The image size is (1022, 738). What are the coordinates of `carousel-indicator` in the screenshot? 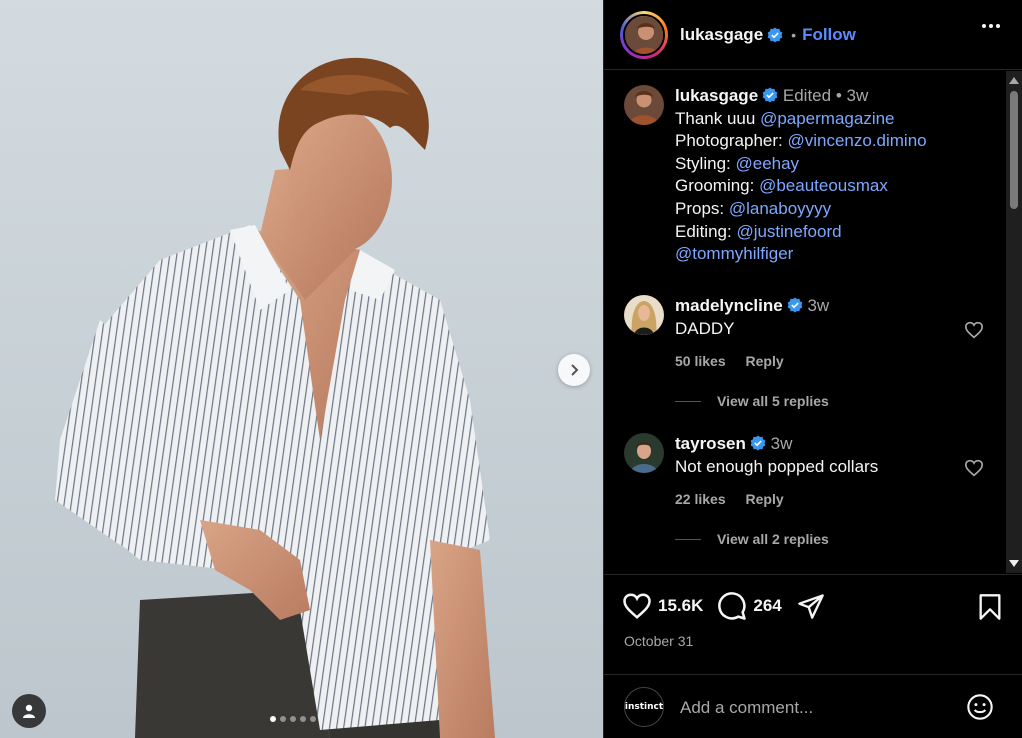 It's located at (293, 719).